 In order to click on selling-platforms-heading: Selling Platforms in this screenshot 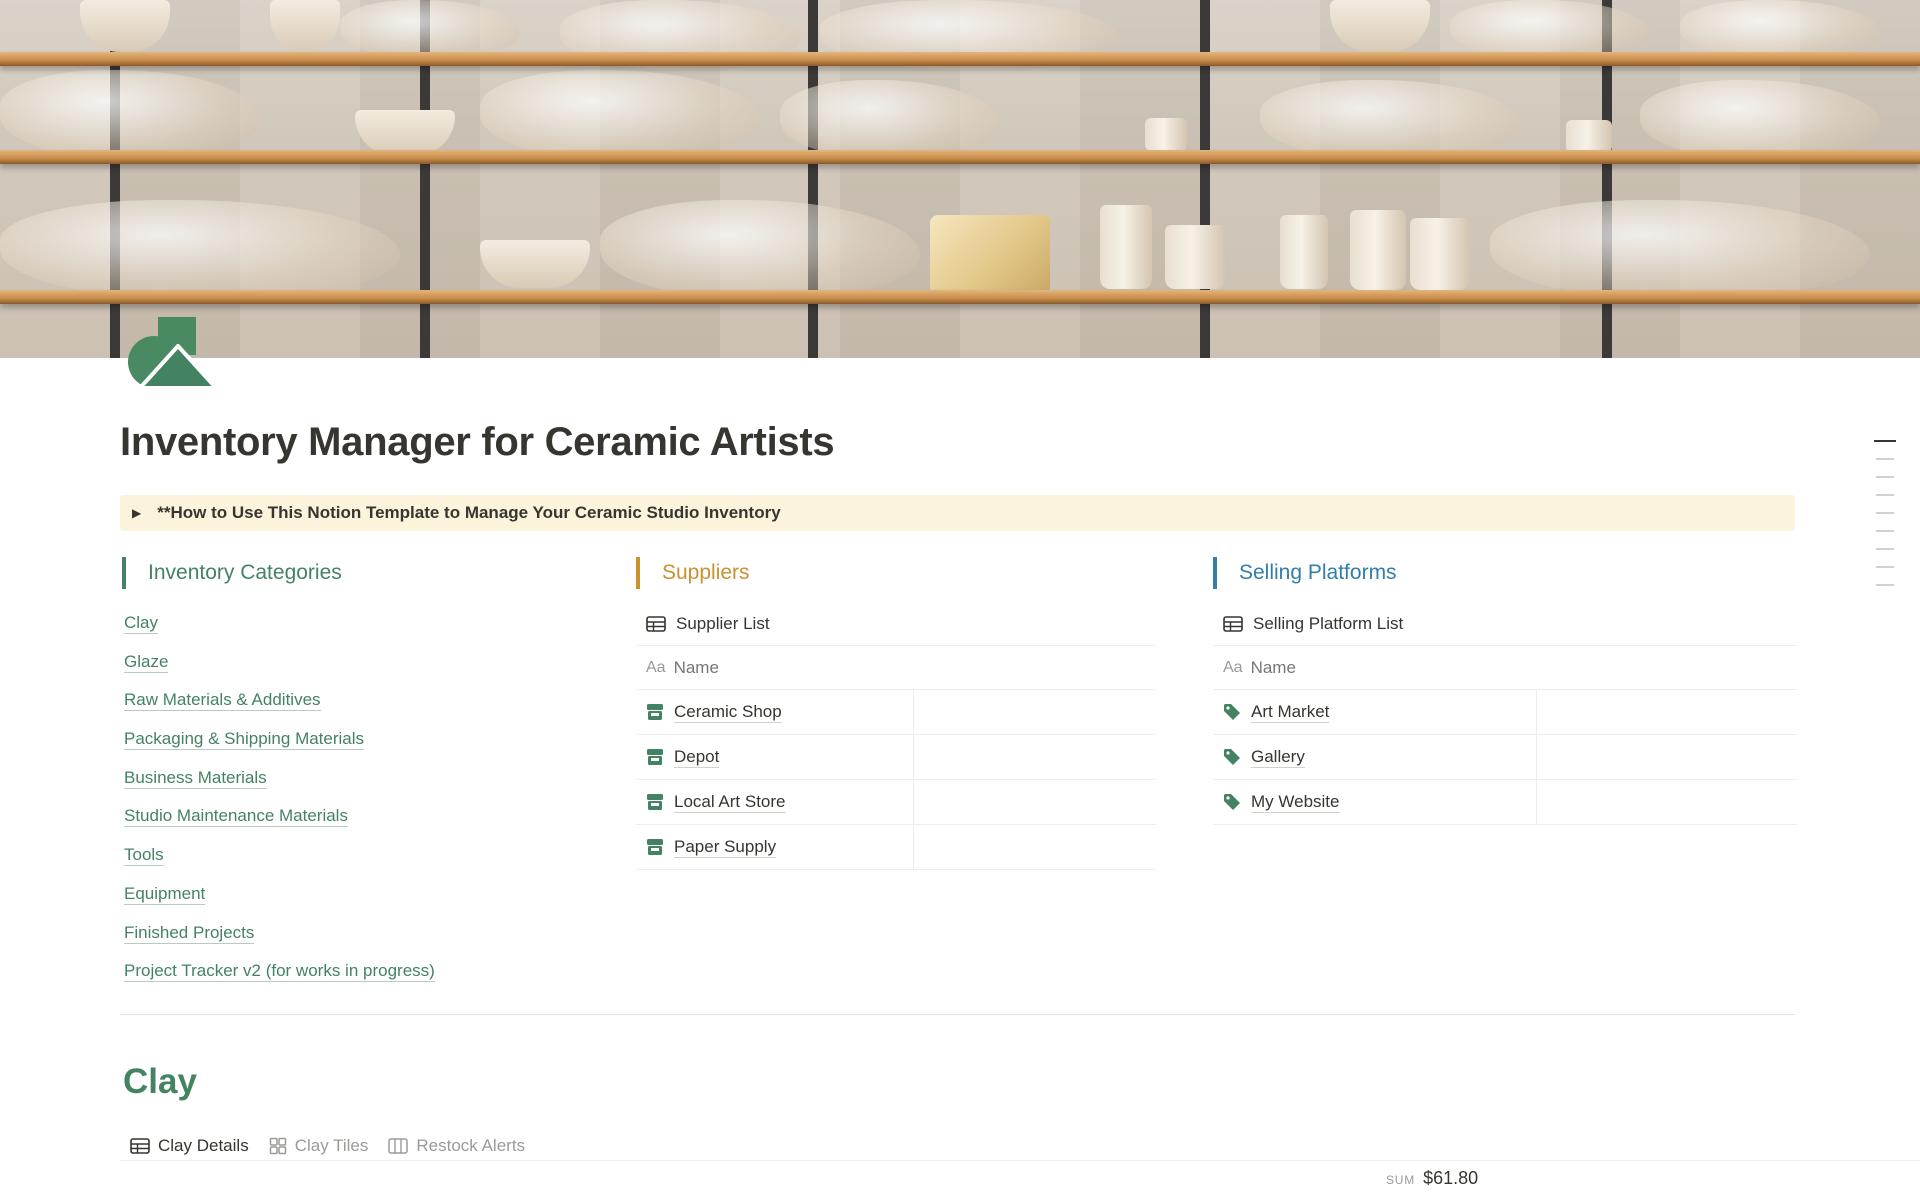, I will do `click(1505, 573)`.